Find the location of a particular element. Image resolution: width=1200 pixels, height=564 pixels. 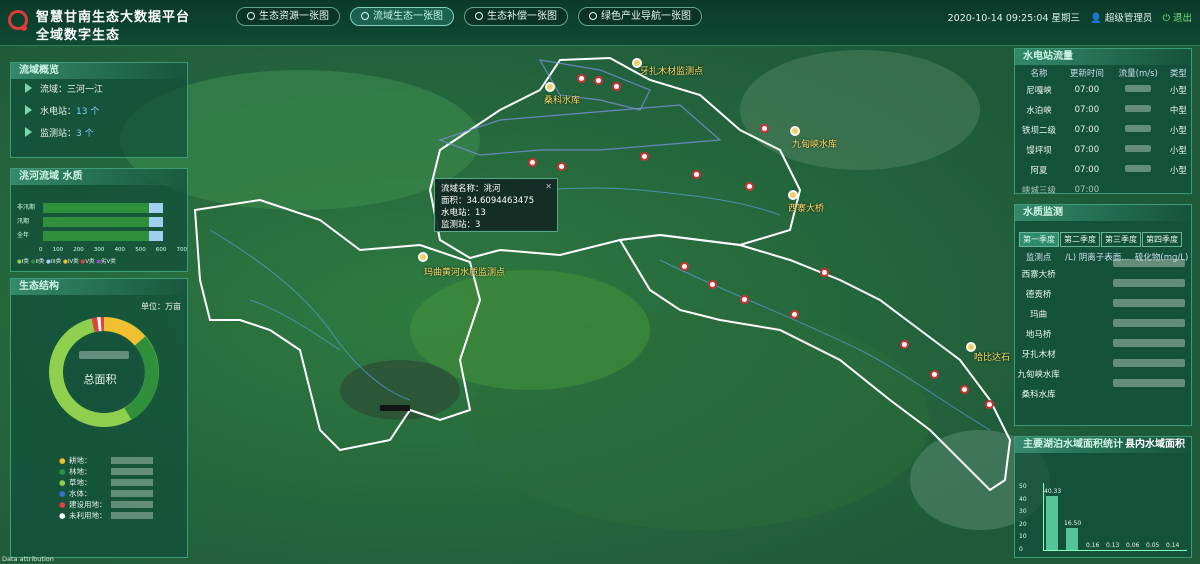

user-icon: 👤 is located at coordinates (1096, 18).